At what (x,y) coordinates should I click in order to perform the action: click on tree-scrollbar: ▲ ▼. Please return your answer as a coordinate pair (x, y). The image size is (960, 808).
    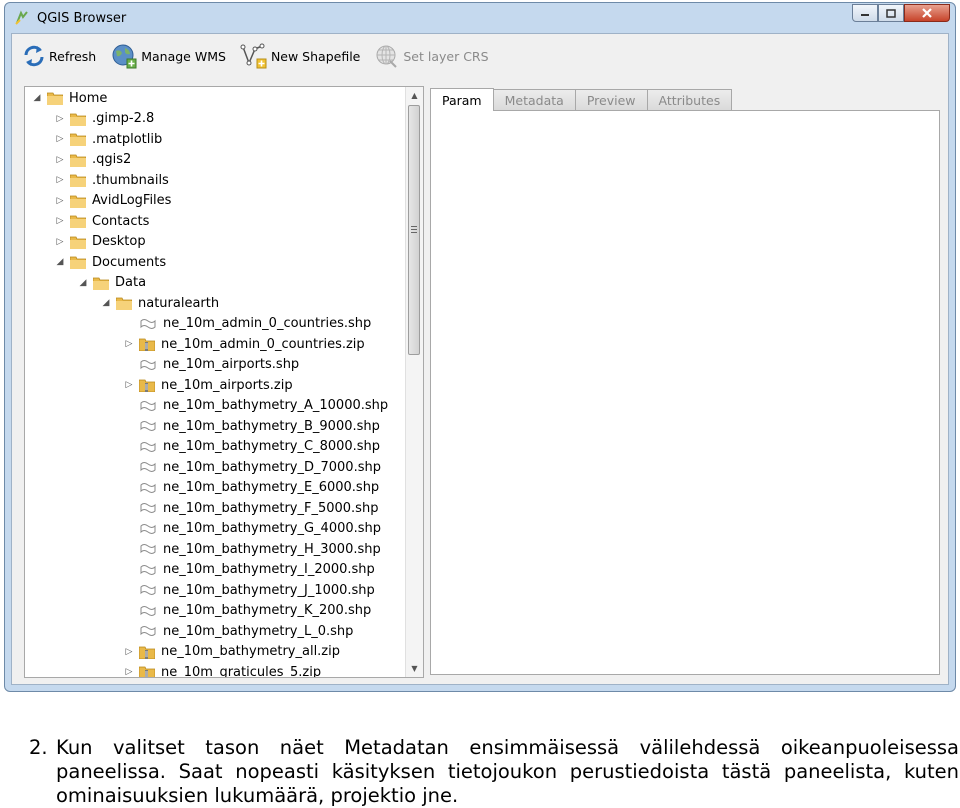
    Looking at the image, I should click on (414, 382).